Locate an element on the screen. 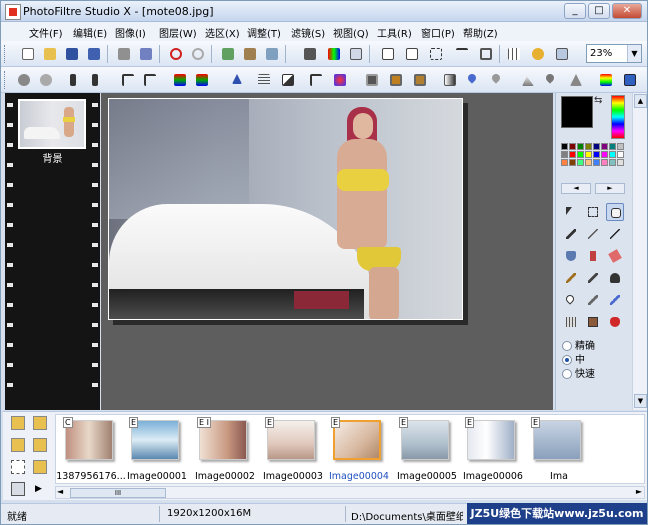  open-icon is located at coordinates (50, 54).